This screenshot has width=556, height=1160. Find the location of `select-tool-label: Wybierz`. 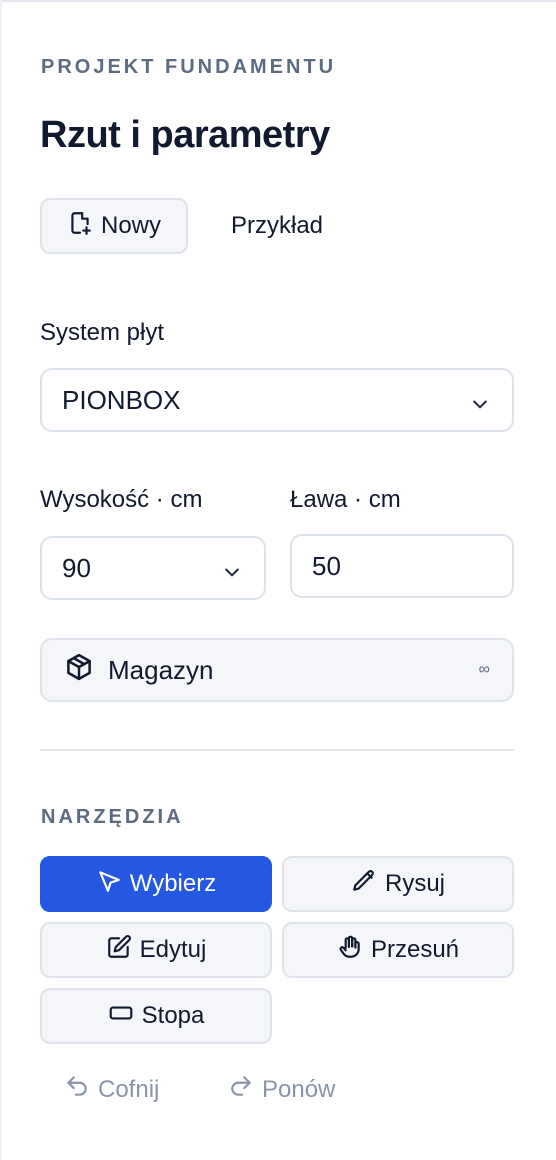

select-tool-label: Wybierz is located at coordinates (173, 883).